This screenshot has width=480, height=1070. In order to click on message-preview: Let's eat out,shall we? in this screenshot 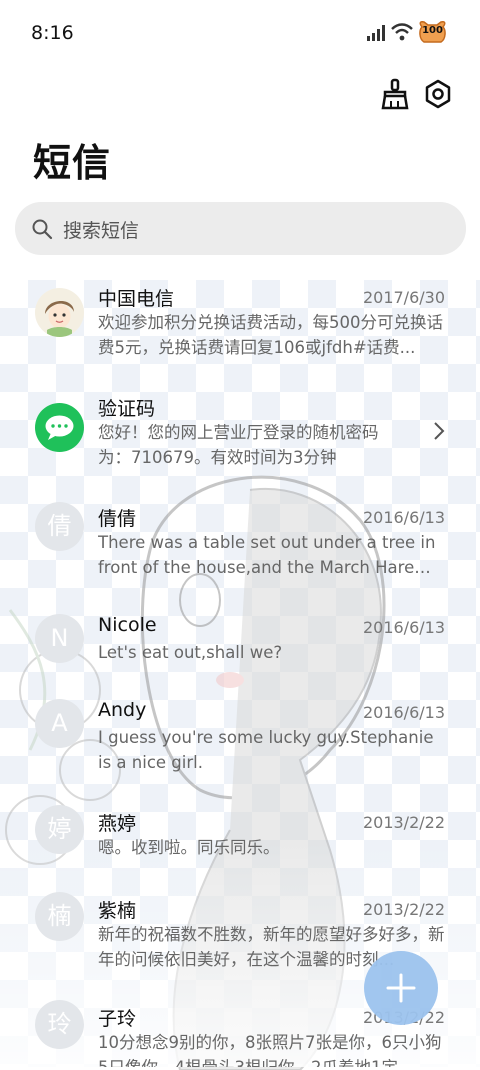, I will do `click(190, 652)`.